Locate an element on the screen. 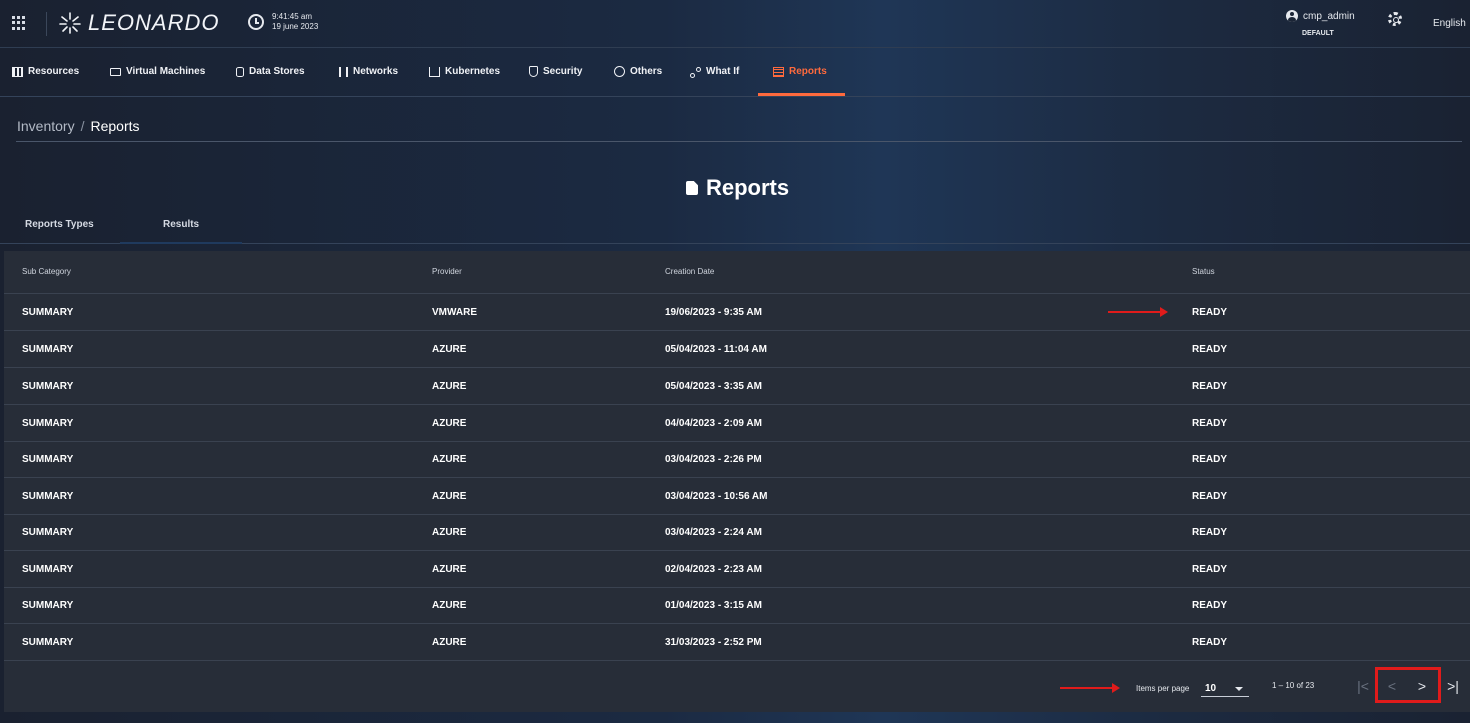  monitor-icon is located at coordinates (115, 71).